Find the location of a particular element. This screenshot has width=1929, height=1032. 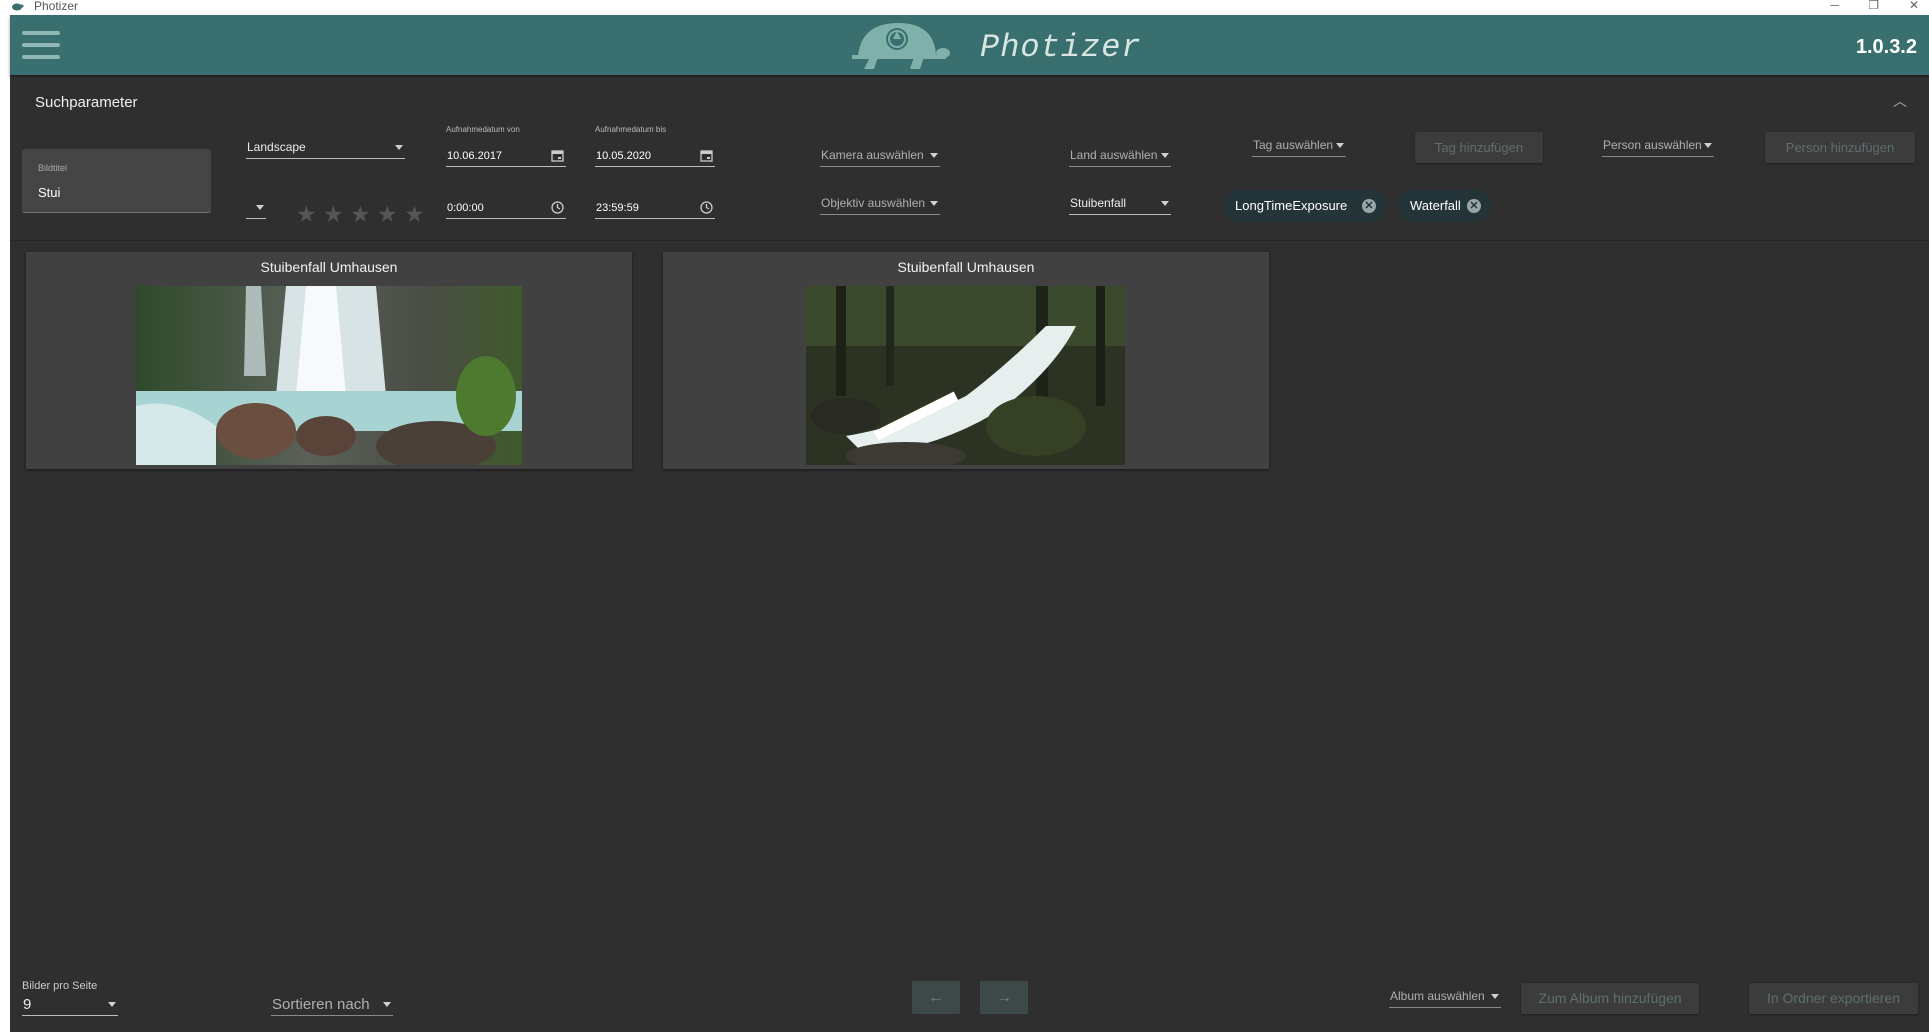

album-select: Album auswählen is located at coordinates (1445, 997).